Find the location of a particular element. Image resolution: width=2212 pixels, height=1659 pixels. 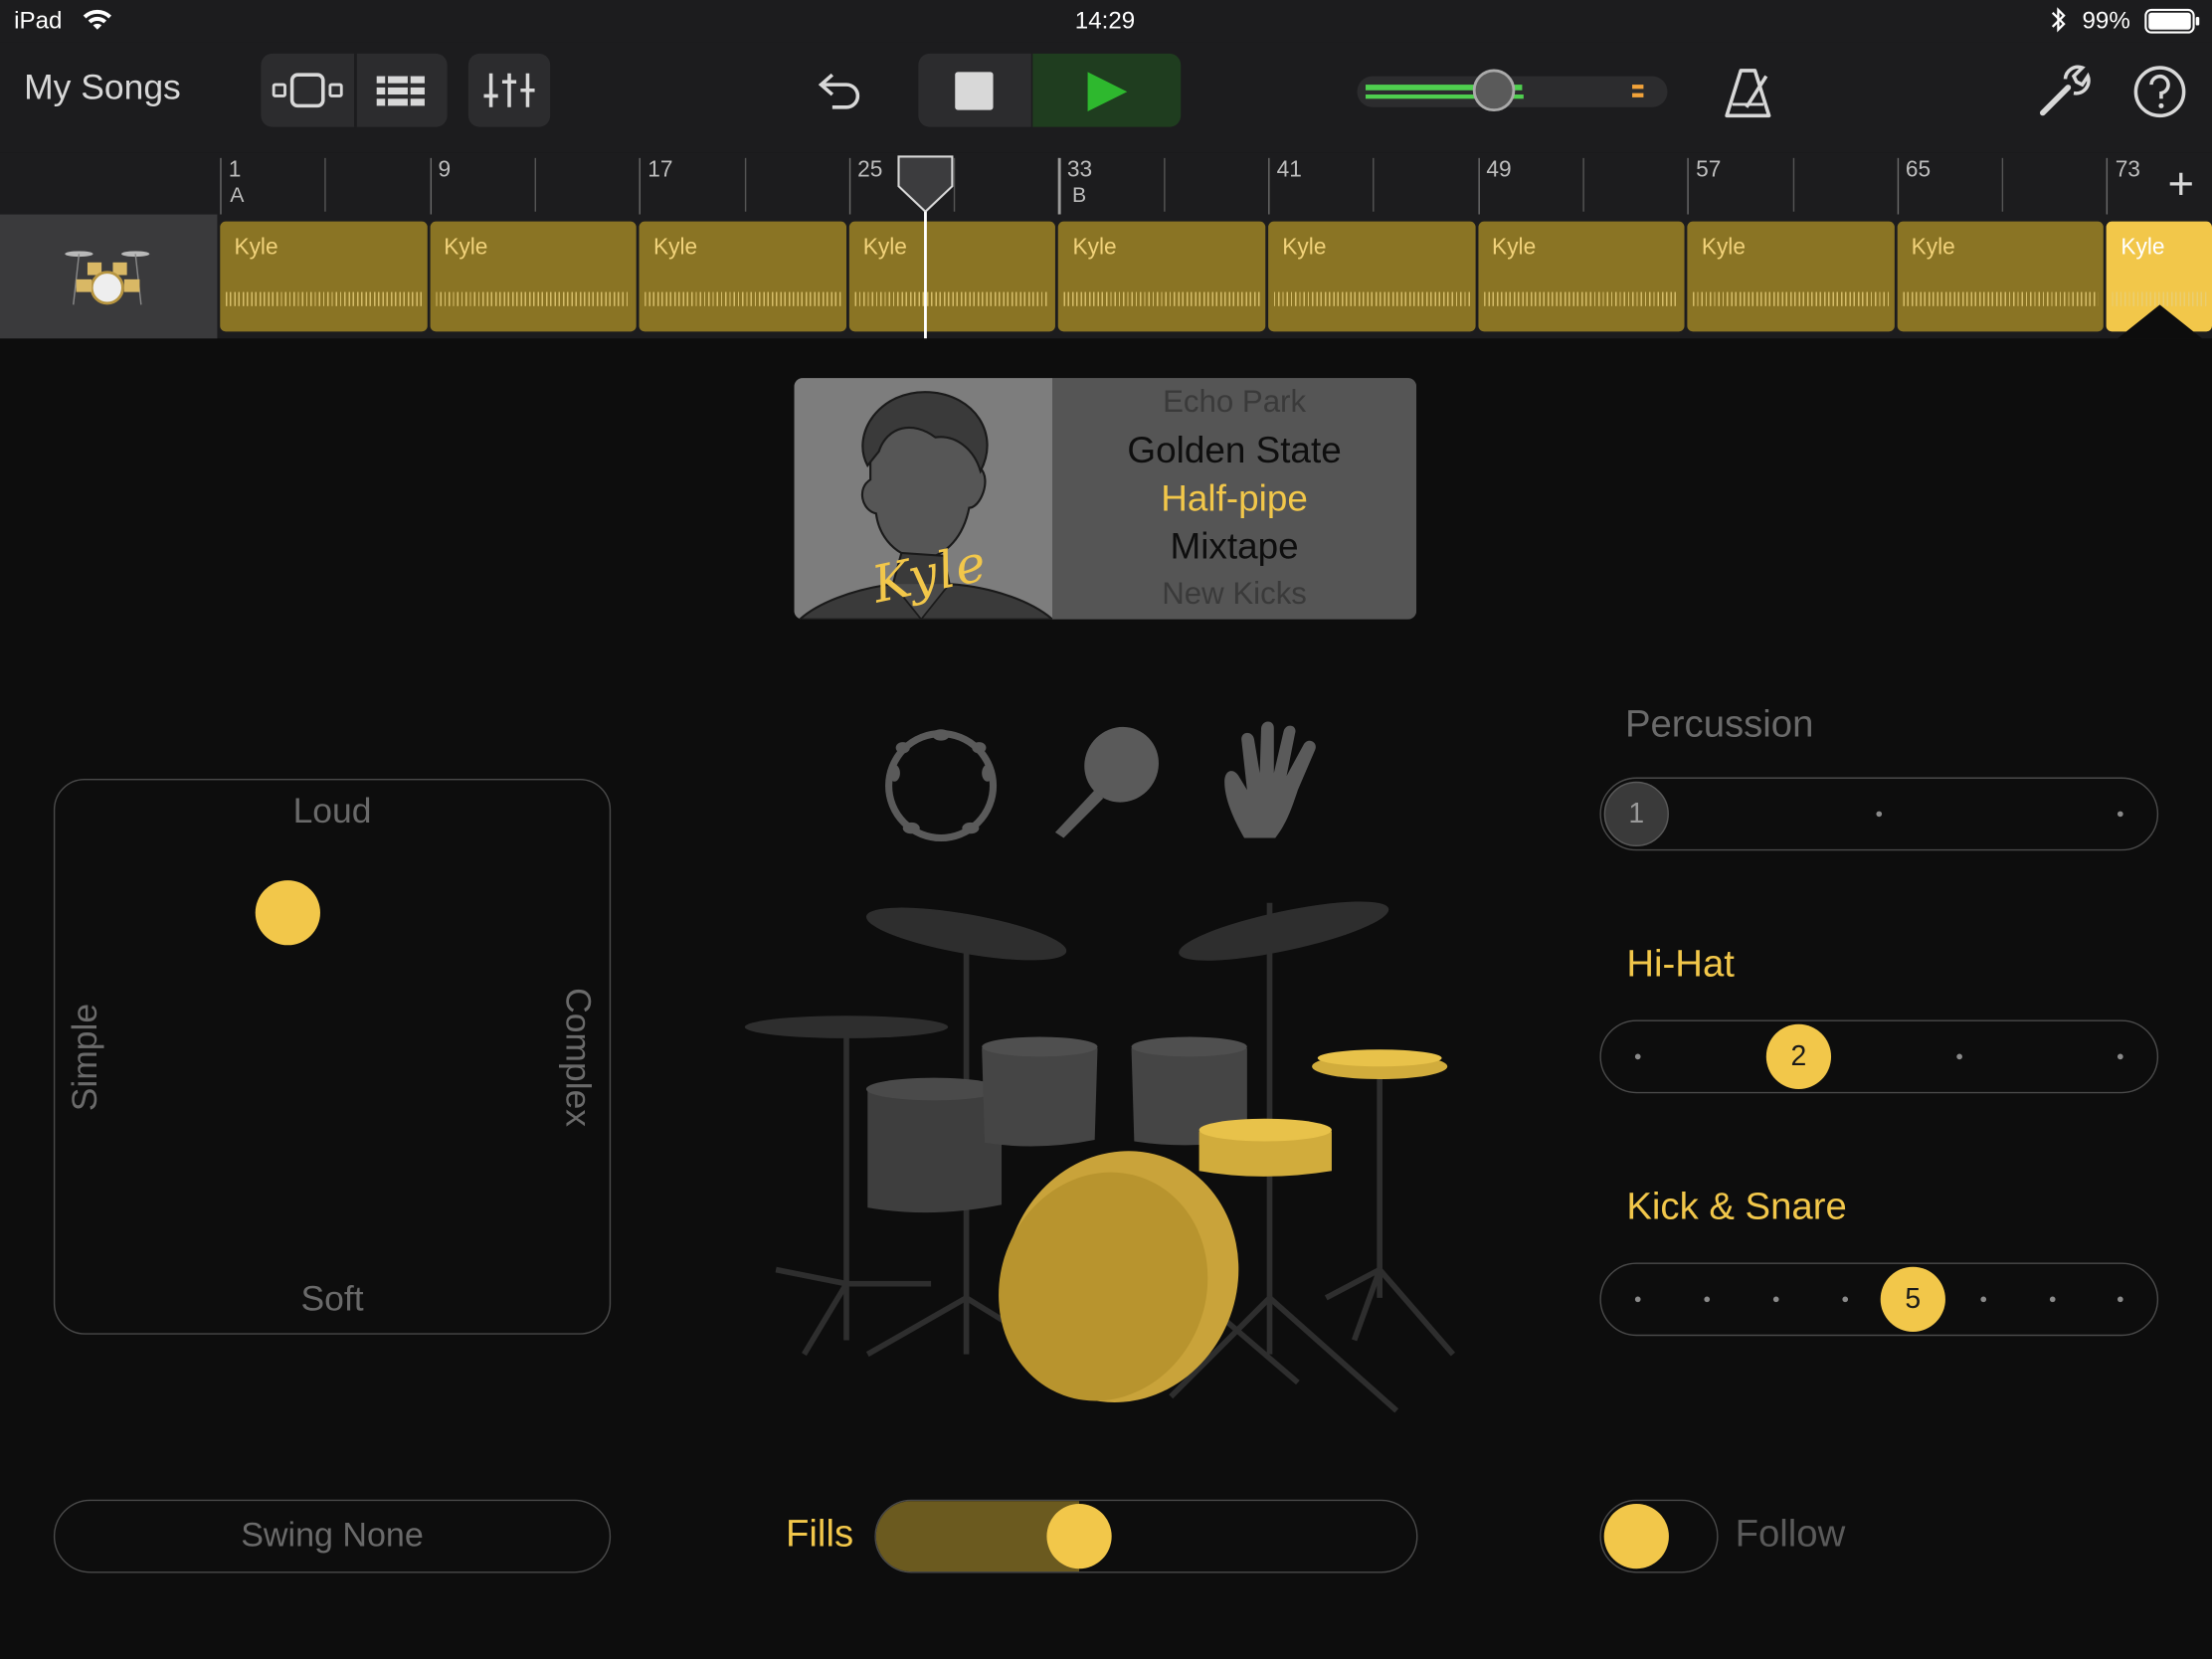

fills-knob is located at coordinates (1079, 1536).